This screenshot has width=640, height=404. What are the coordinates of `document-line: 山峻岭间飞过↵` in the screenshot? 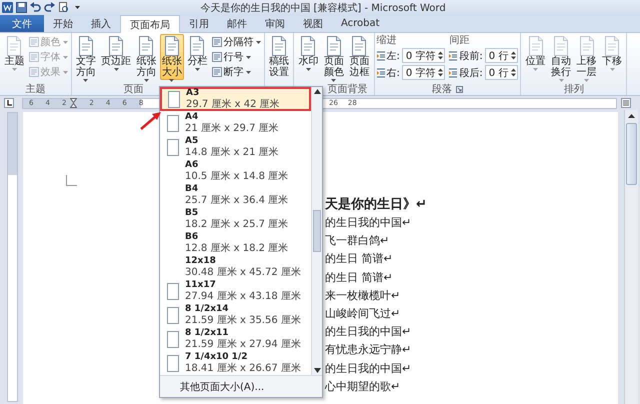 It's located at (363, 314).